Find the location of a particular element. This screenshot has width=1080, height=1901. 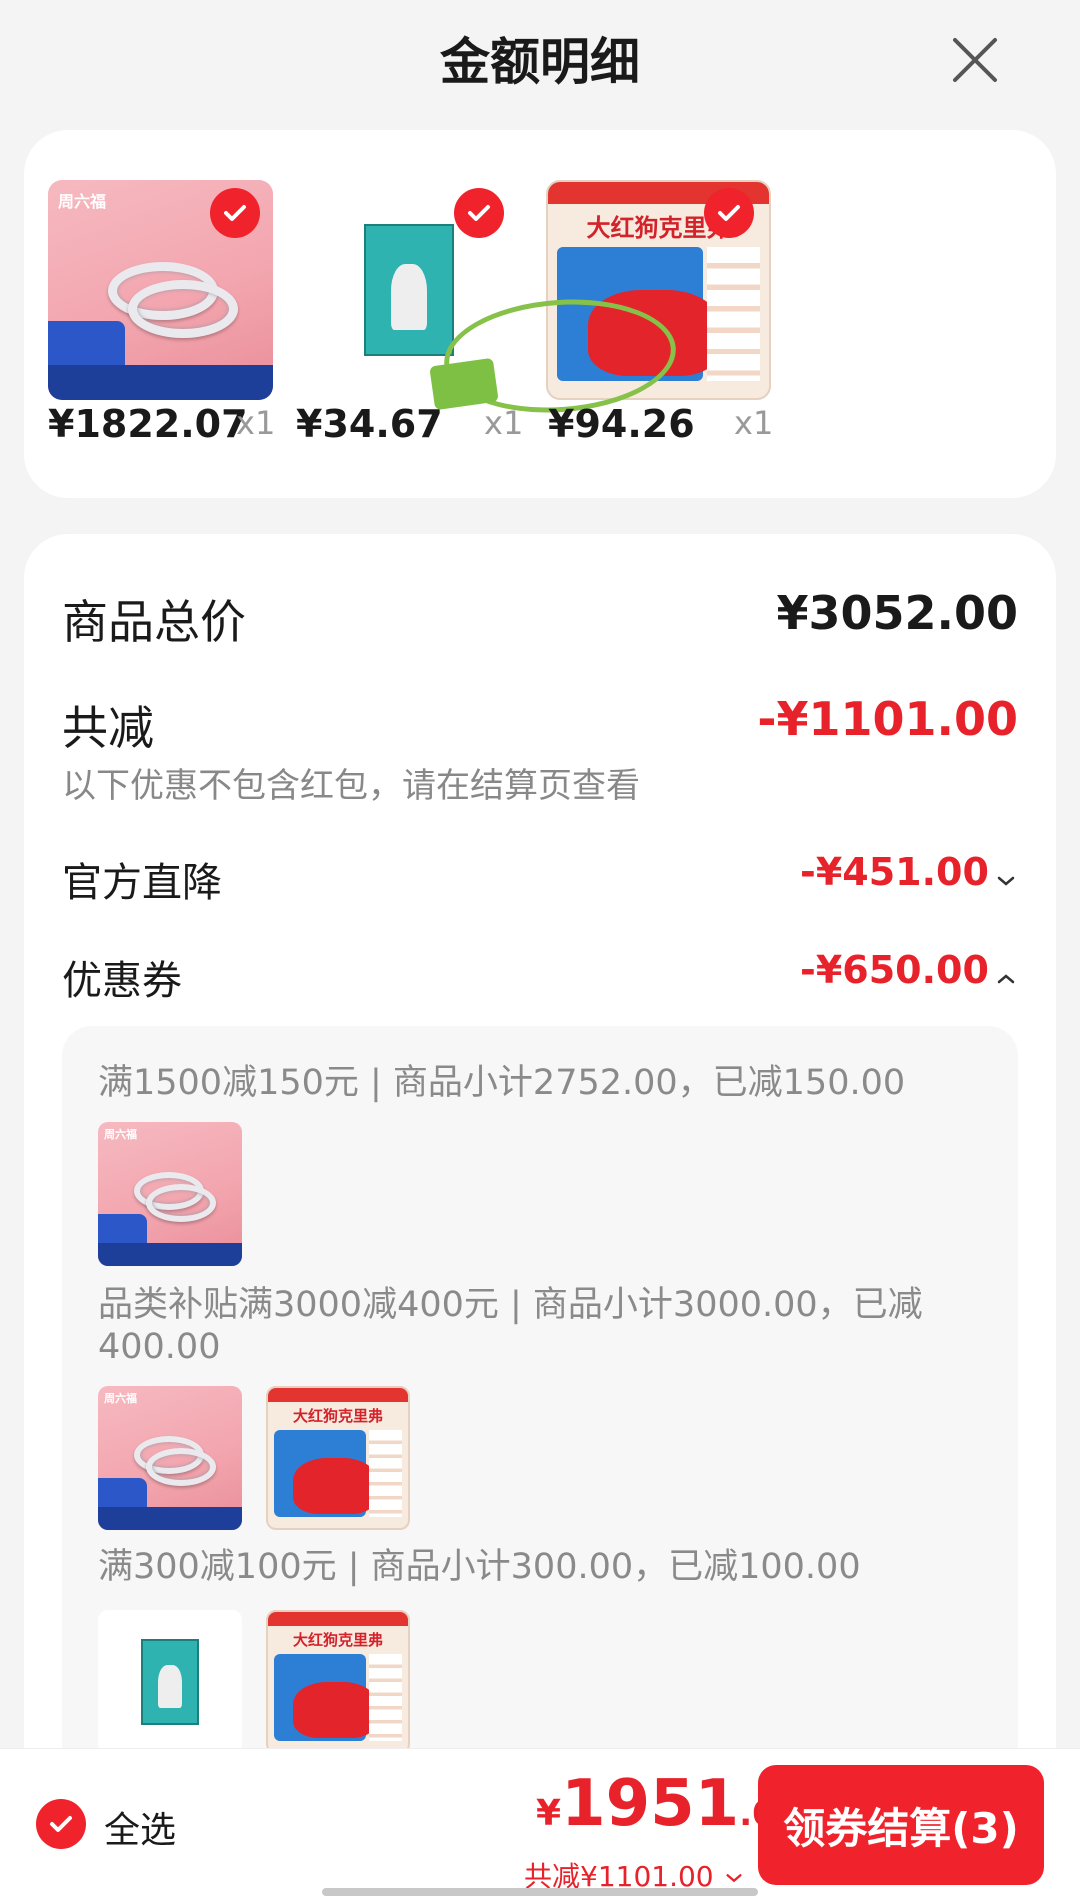

total-value: ¥3052.00 is located at coordinates (897, 613).